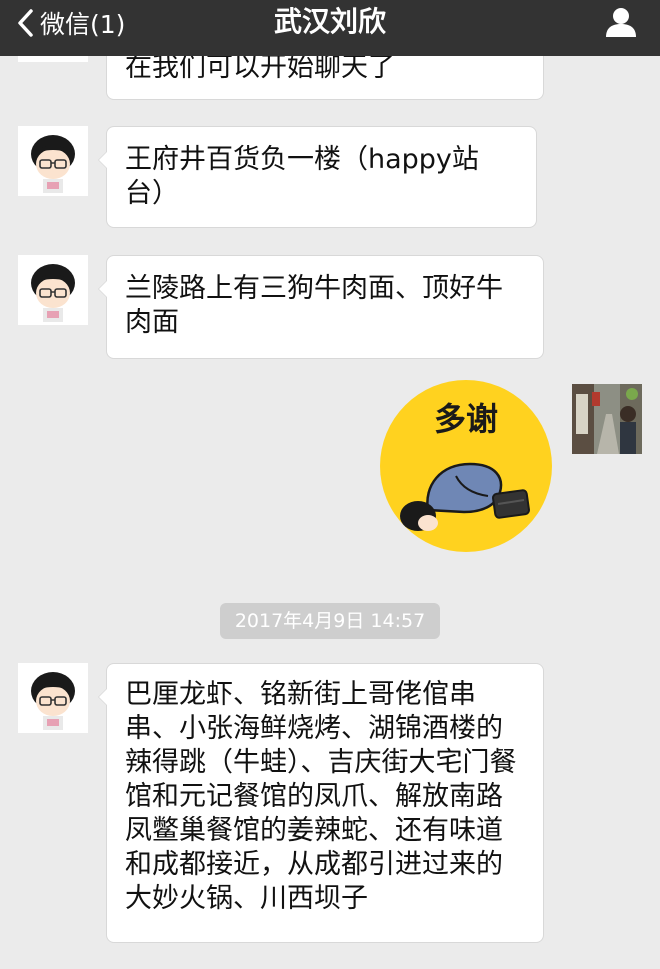 This screenshot has width=660, height=969. What do you see at coordinates (302, 176) in the screenshot?
I see `message-text: 王府井百货负一楼（happy站台）` at bounding box center [302, 176].